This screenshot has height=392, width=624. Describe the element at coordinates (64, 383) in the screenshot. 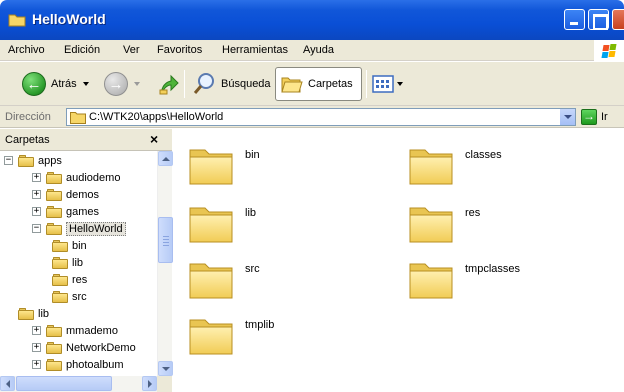

I see `horizontal-scroll-thumb` at that location.